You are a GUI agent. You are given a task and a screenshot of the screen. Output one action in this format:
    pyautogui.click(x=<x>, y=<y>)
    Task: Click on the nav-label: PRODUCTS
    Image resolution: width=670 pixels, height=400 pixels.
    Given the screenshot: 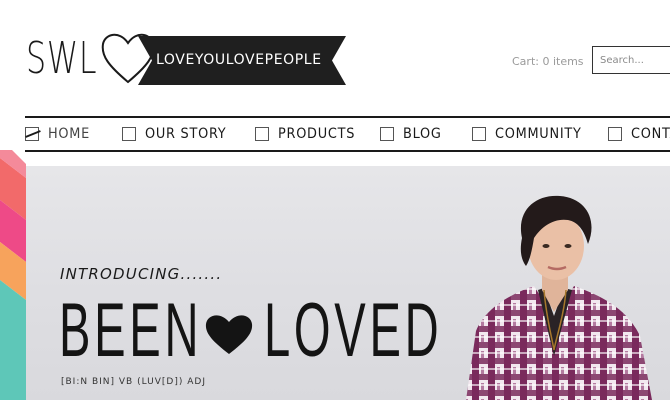 What is the action you would take?
    pyautogui.click(x=317, y=134)
    